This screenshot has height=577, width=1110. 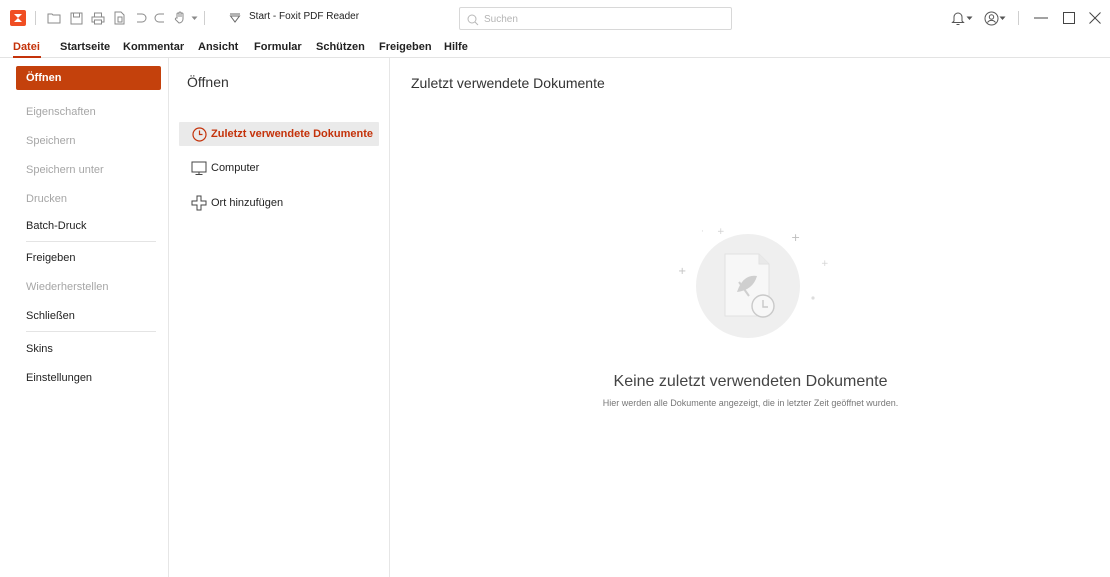 What do you see at coordinates (405, 47) in the screenshot?
I see `menu-freigeben: Freigeben` at bounding box center [405, 47].